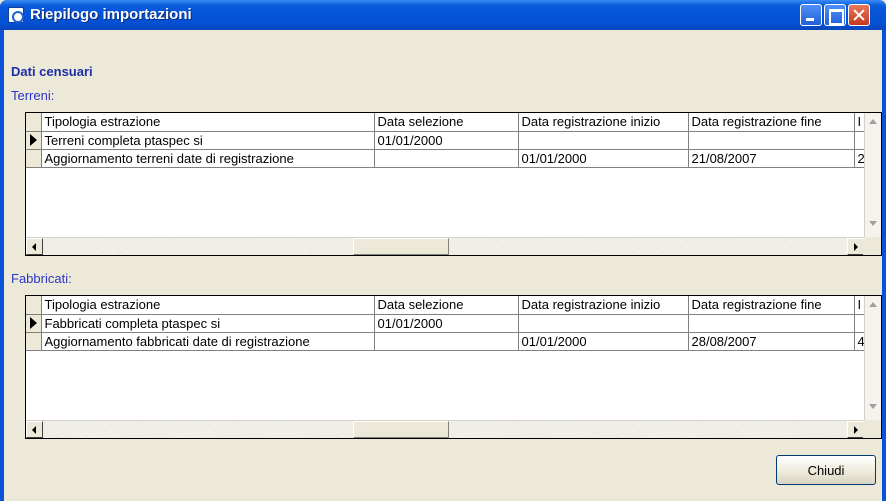 This screenshot has height=501, width=886. I want to click on cell: Terreni completa ptaspec si, so click(208, 140).